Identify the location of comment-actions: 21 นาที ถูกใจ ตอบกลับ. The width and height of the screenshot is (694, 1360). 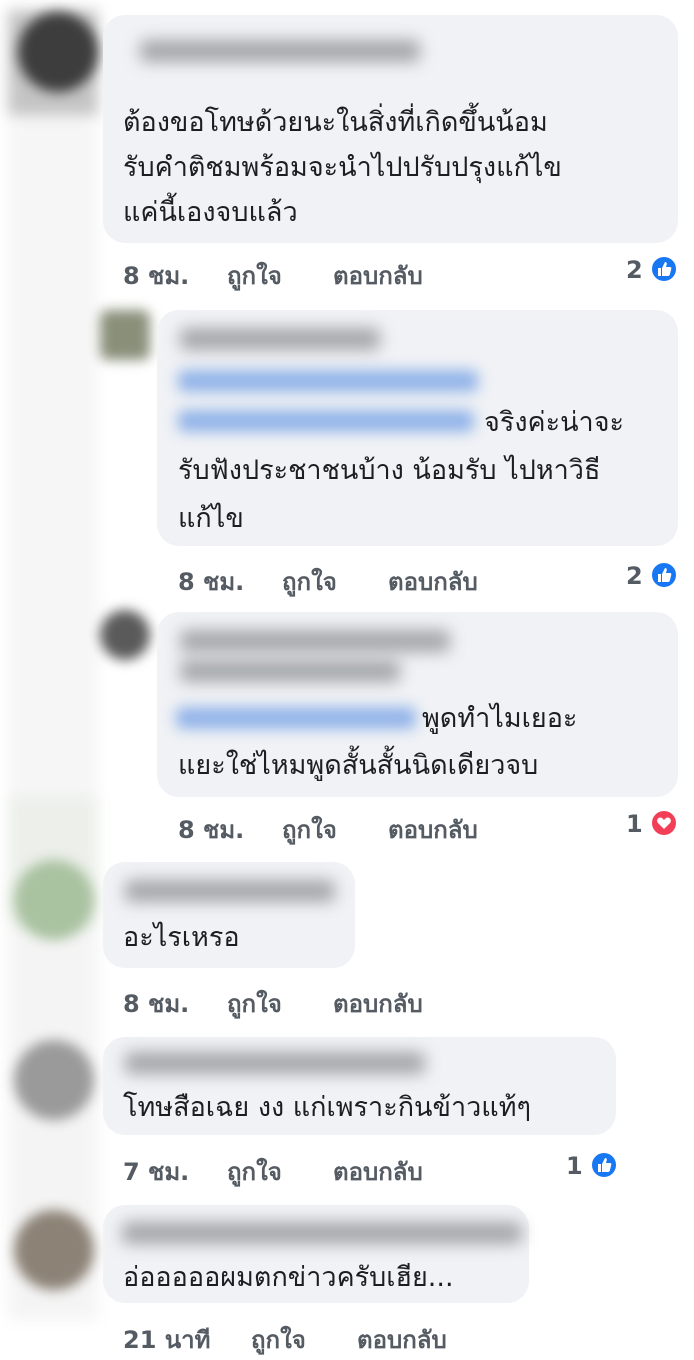
(333, 1337).